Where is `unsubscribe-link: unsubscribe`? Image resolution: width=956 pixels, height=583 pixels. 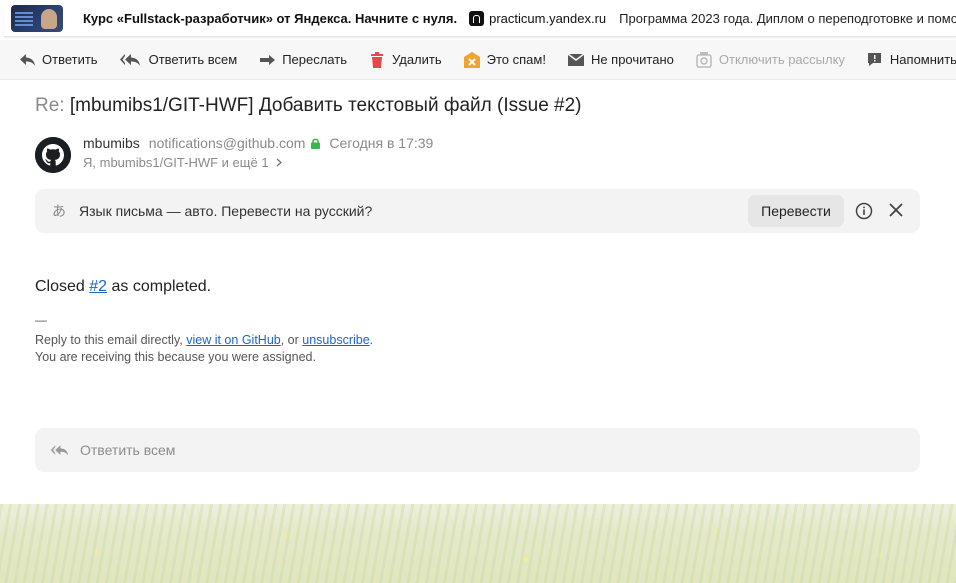 unsubscribe-link: unsubscribe is located at coordinates (335, 340).